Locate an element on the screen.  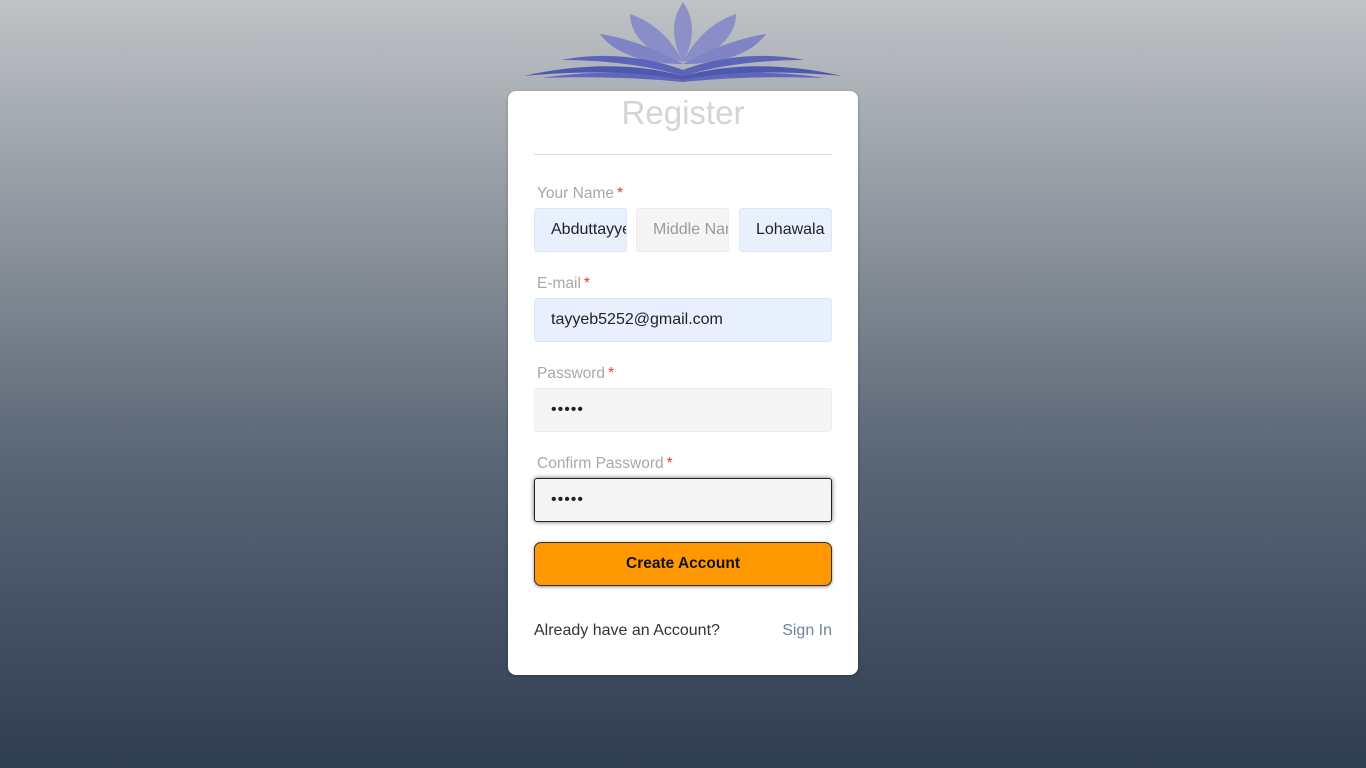
password-label: Password * is located at coordinates (575, 374).